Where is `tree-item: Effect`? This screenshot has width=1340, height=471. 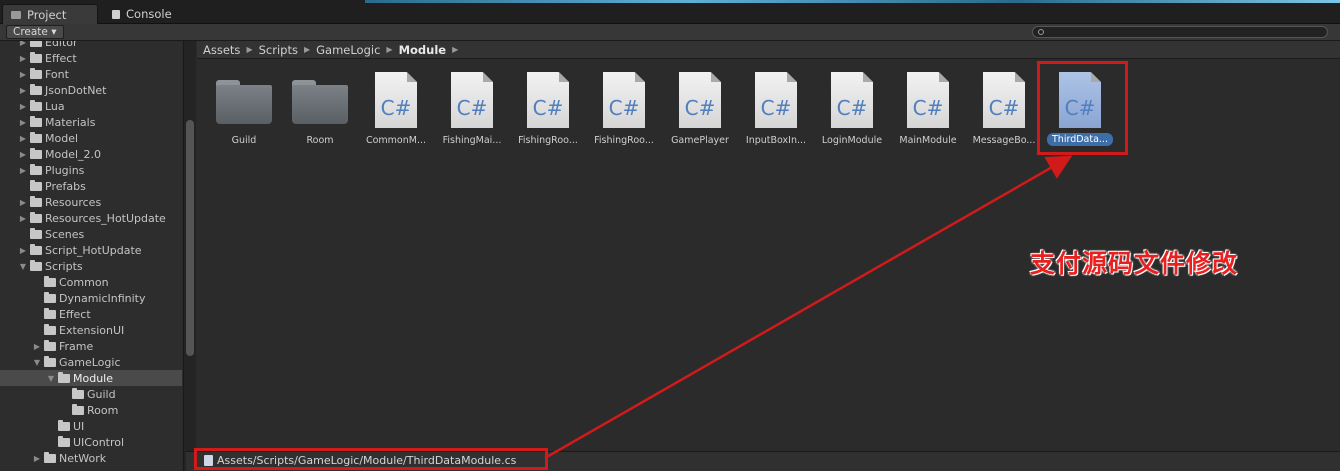 tree-item: Effect is located at coordinates (91, 314).